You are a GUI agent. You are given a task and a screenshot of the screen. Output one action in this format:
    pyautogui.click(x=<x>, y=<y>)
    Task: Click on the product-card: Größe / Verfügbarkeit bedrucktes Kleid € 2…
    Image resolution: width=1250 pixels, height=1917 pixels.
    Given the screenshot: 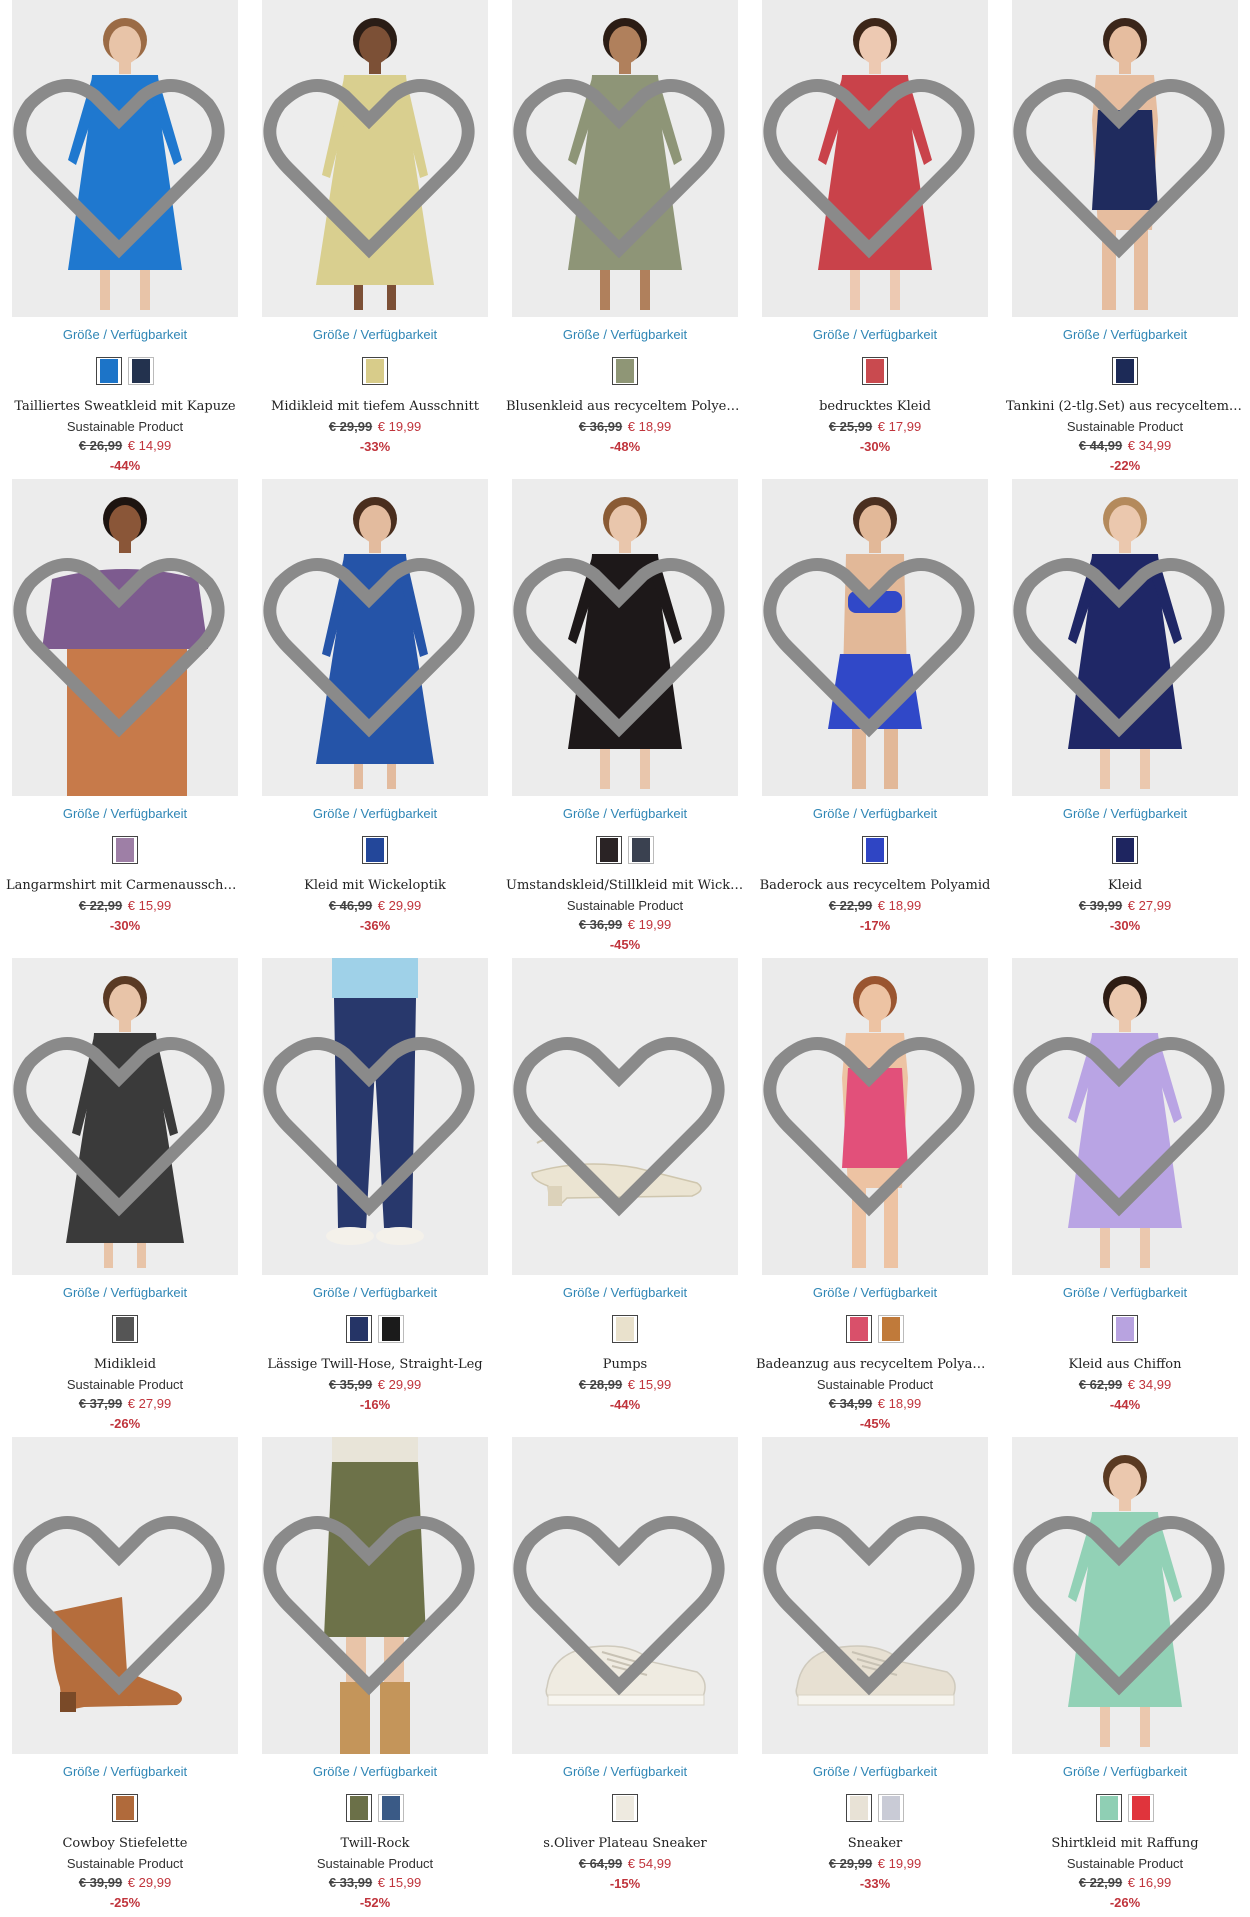 What is the action you would take?
    pyautogui.click(x=875, y=240)
    